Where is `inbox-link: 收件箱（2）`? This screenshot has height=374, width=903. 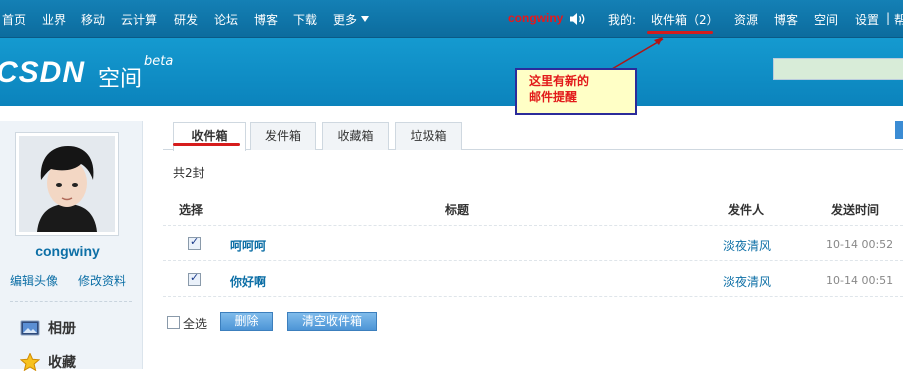 inbox-link: 收件箱（2） is located at coordinates (685, 19).